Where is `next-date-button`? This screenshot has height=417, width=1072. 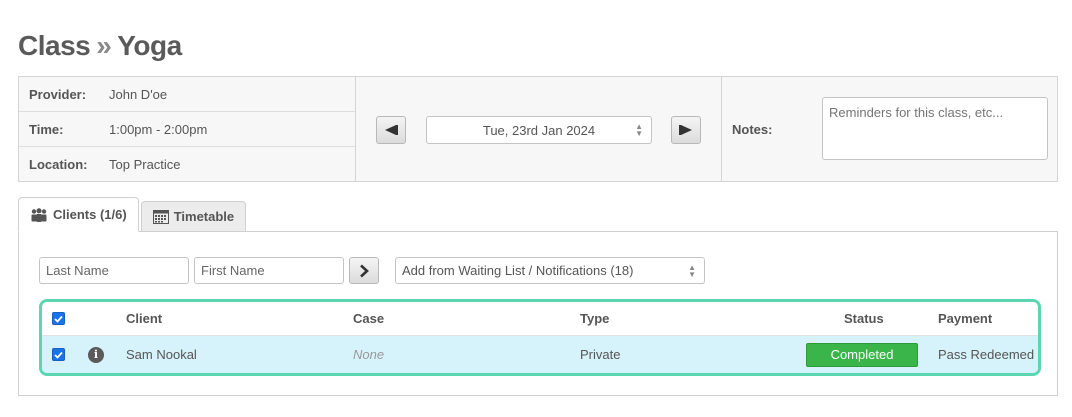
next-date-button is located at coordinates (686, 130).